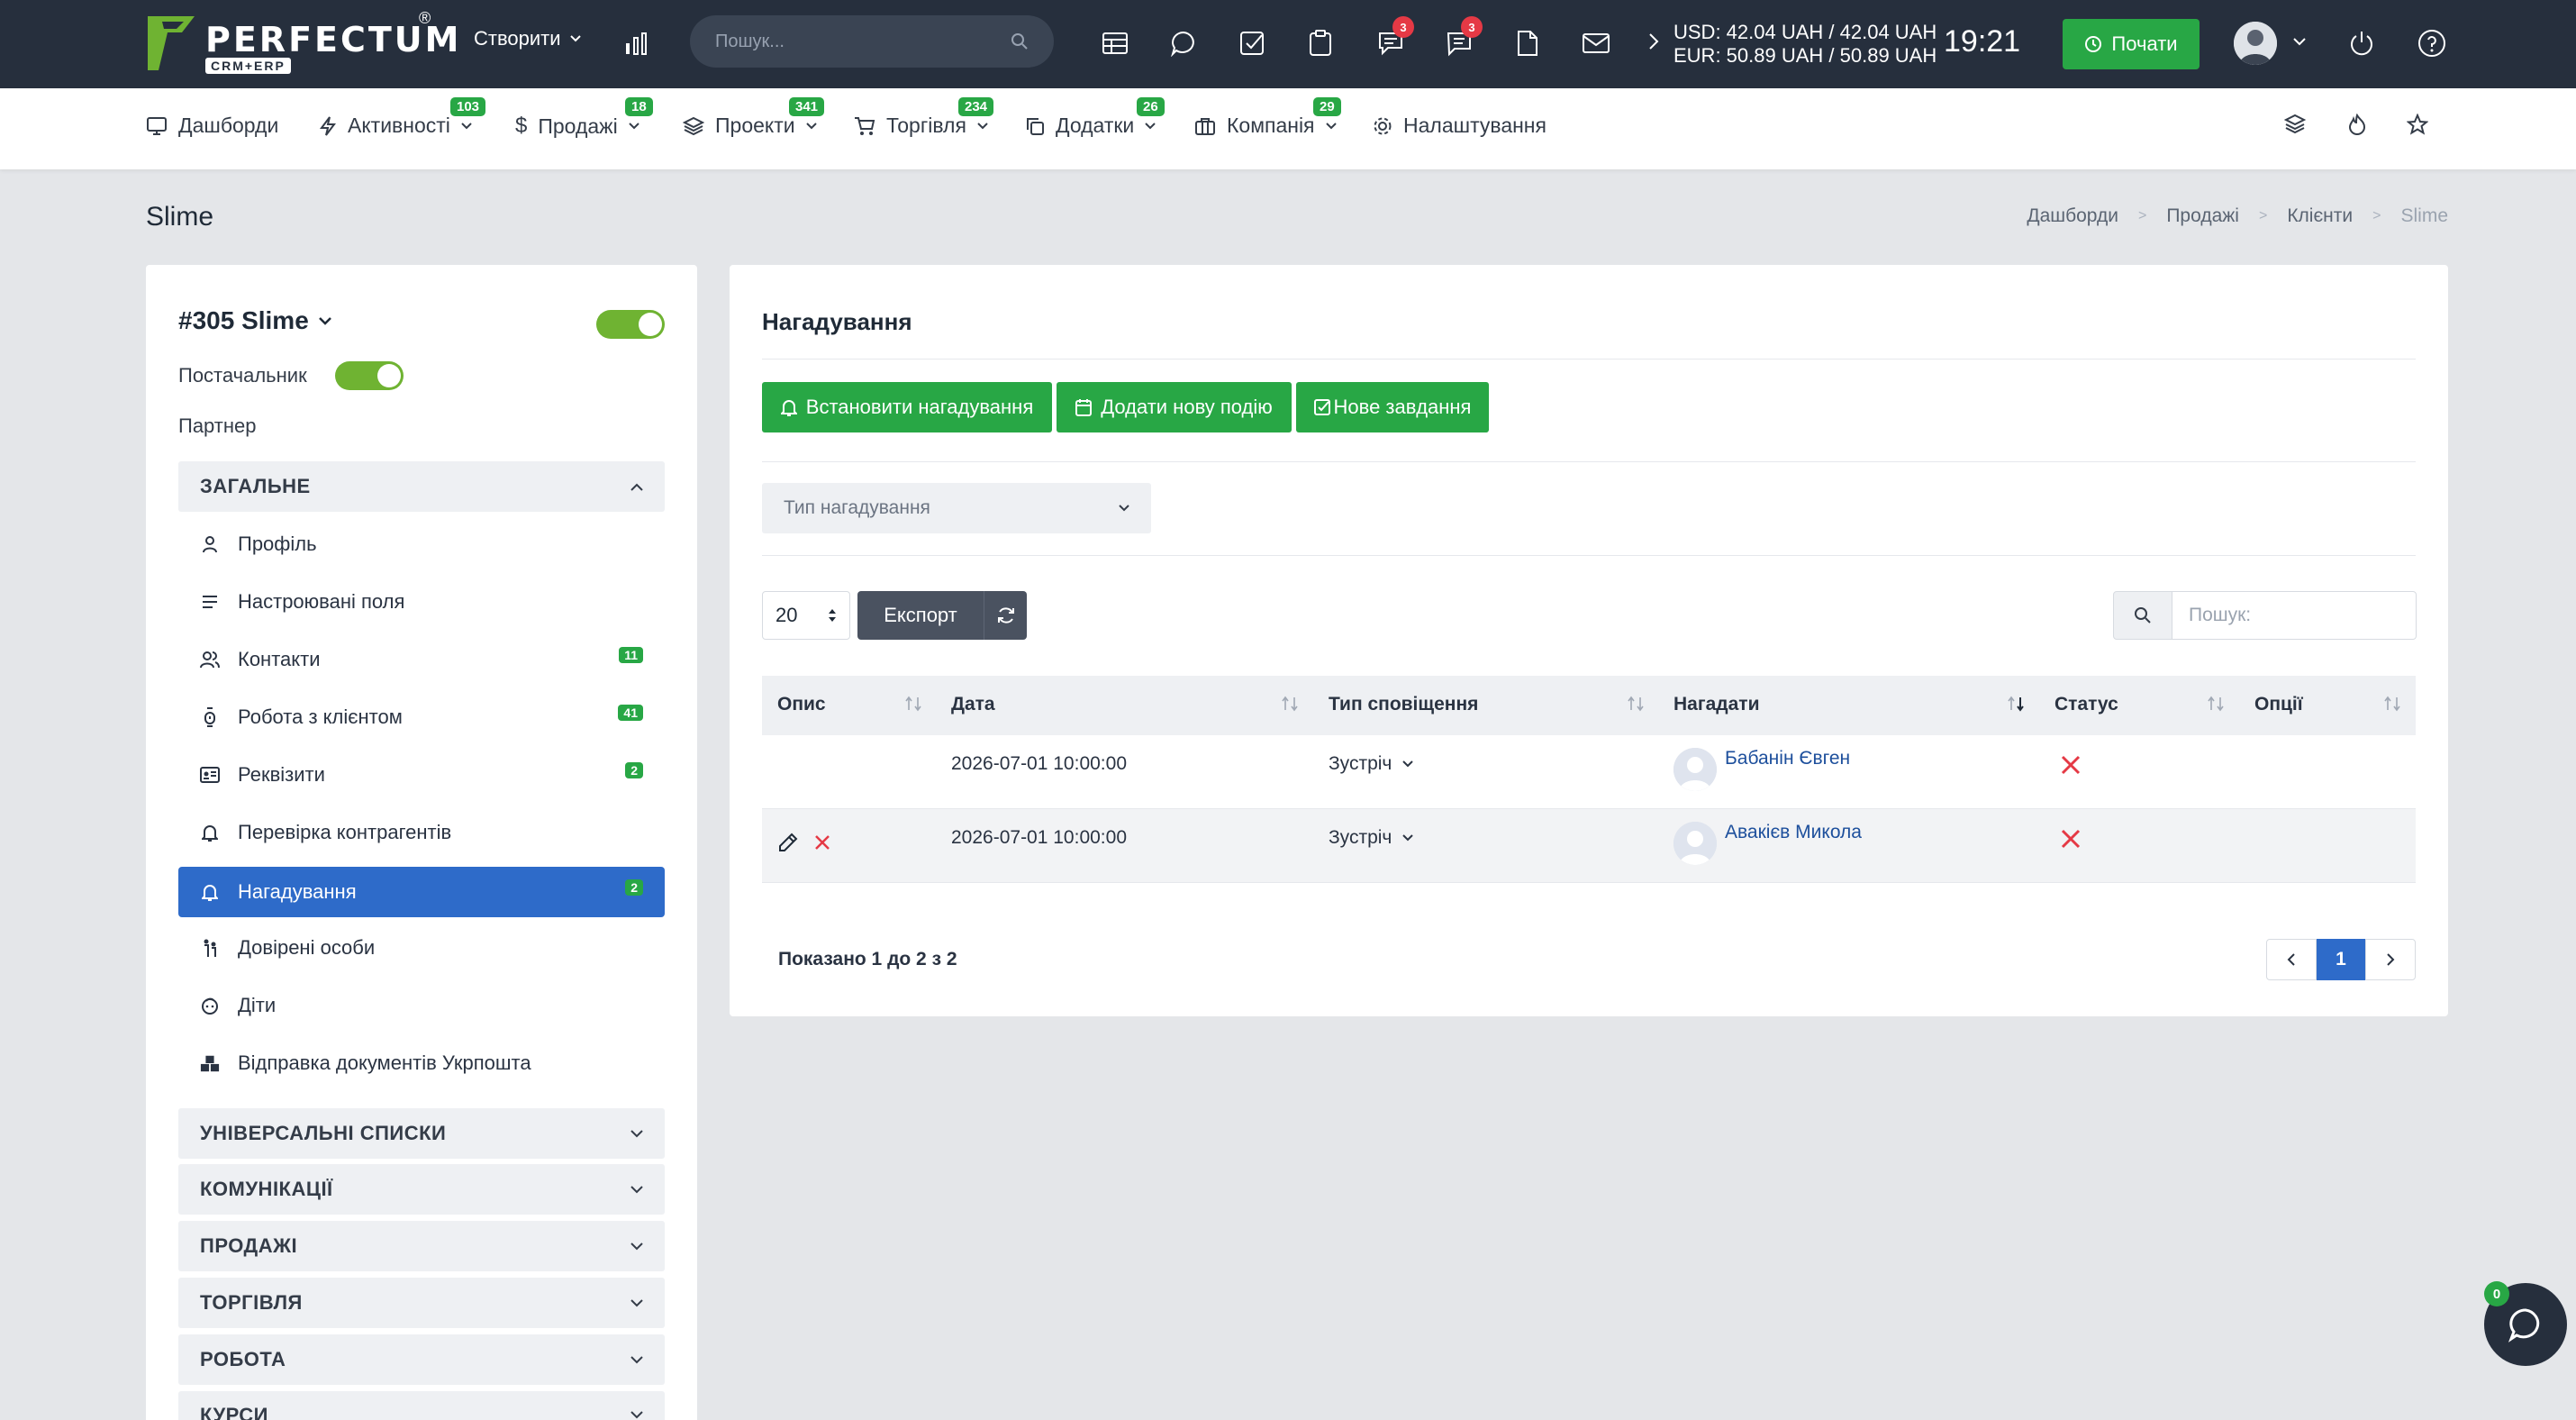 The height and width of the screenshot is (1420, 2576). I want to click on menu-item-trade: Торгівля 234, so click(924, 118).